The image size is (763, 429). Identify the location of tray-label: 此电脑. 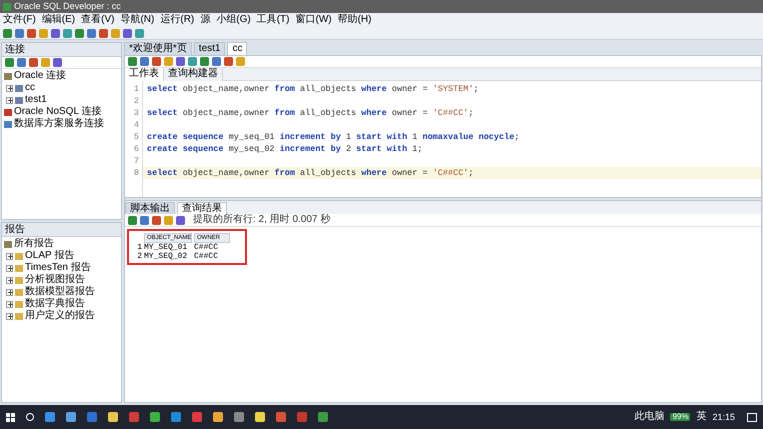
(649, 417).